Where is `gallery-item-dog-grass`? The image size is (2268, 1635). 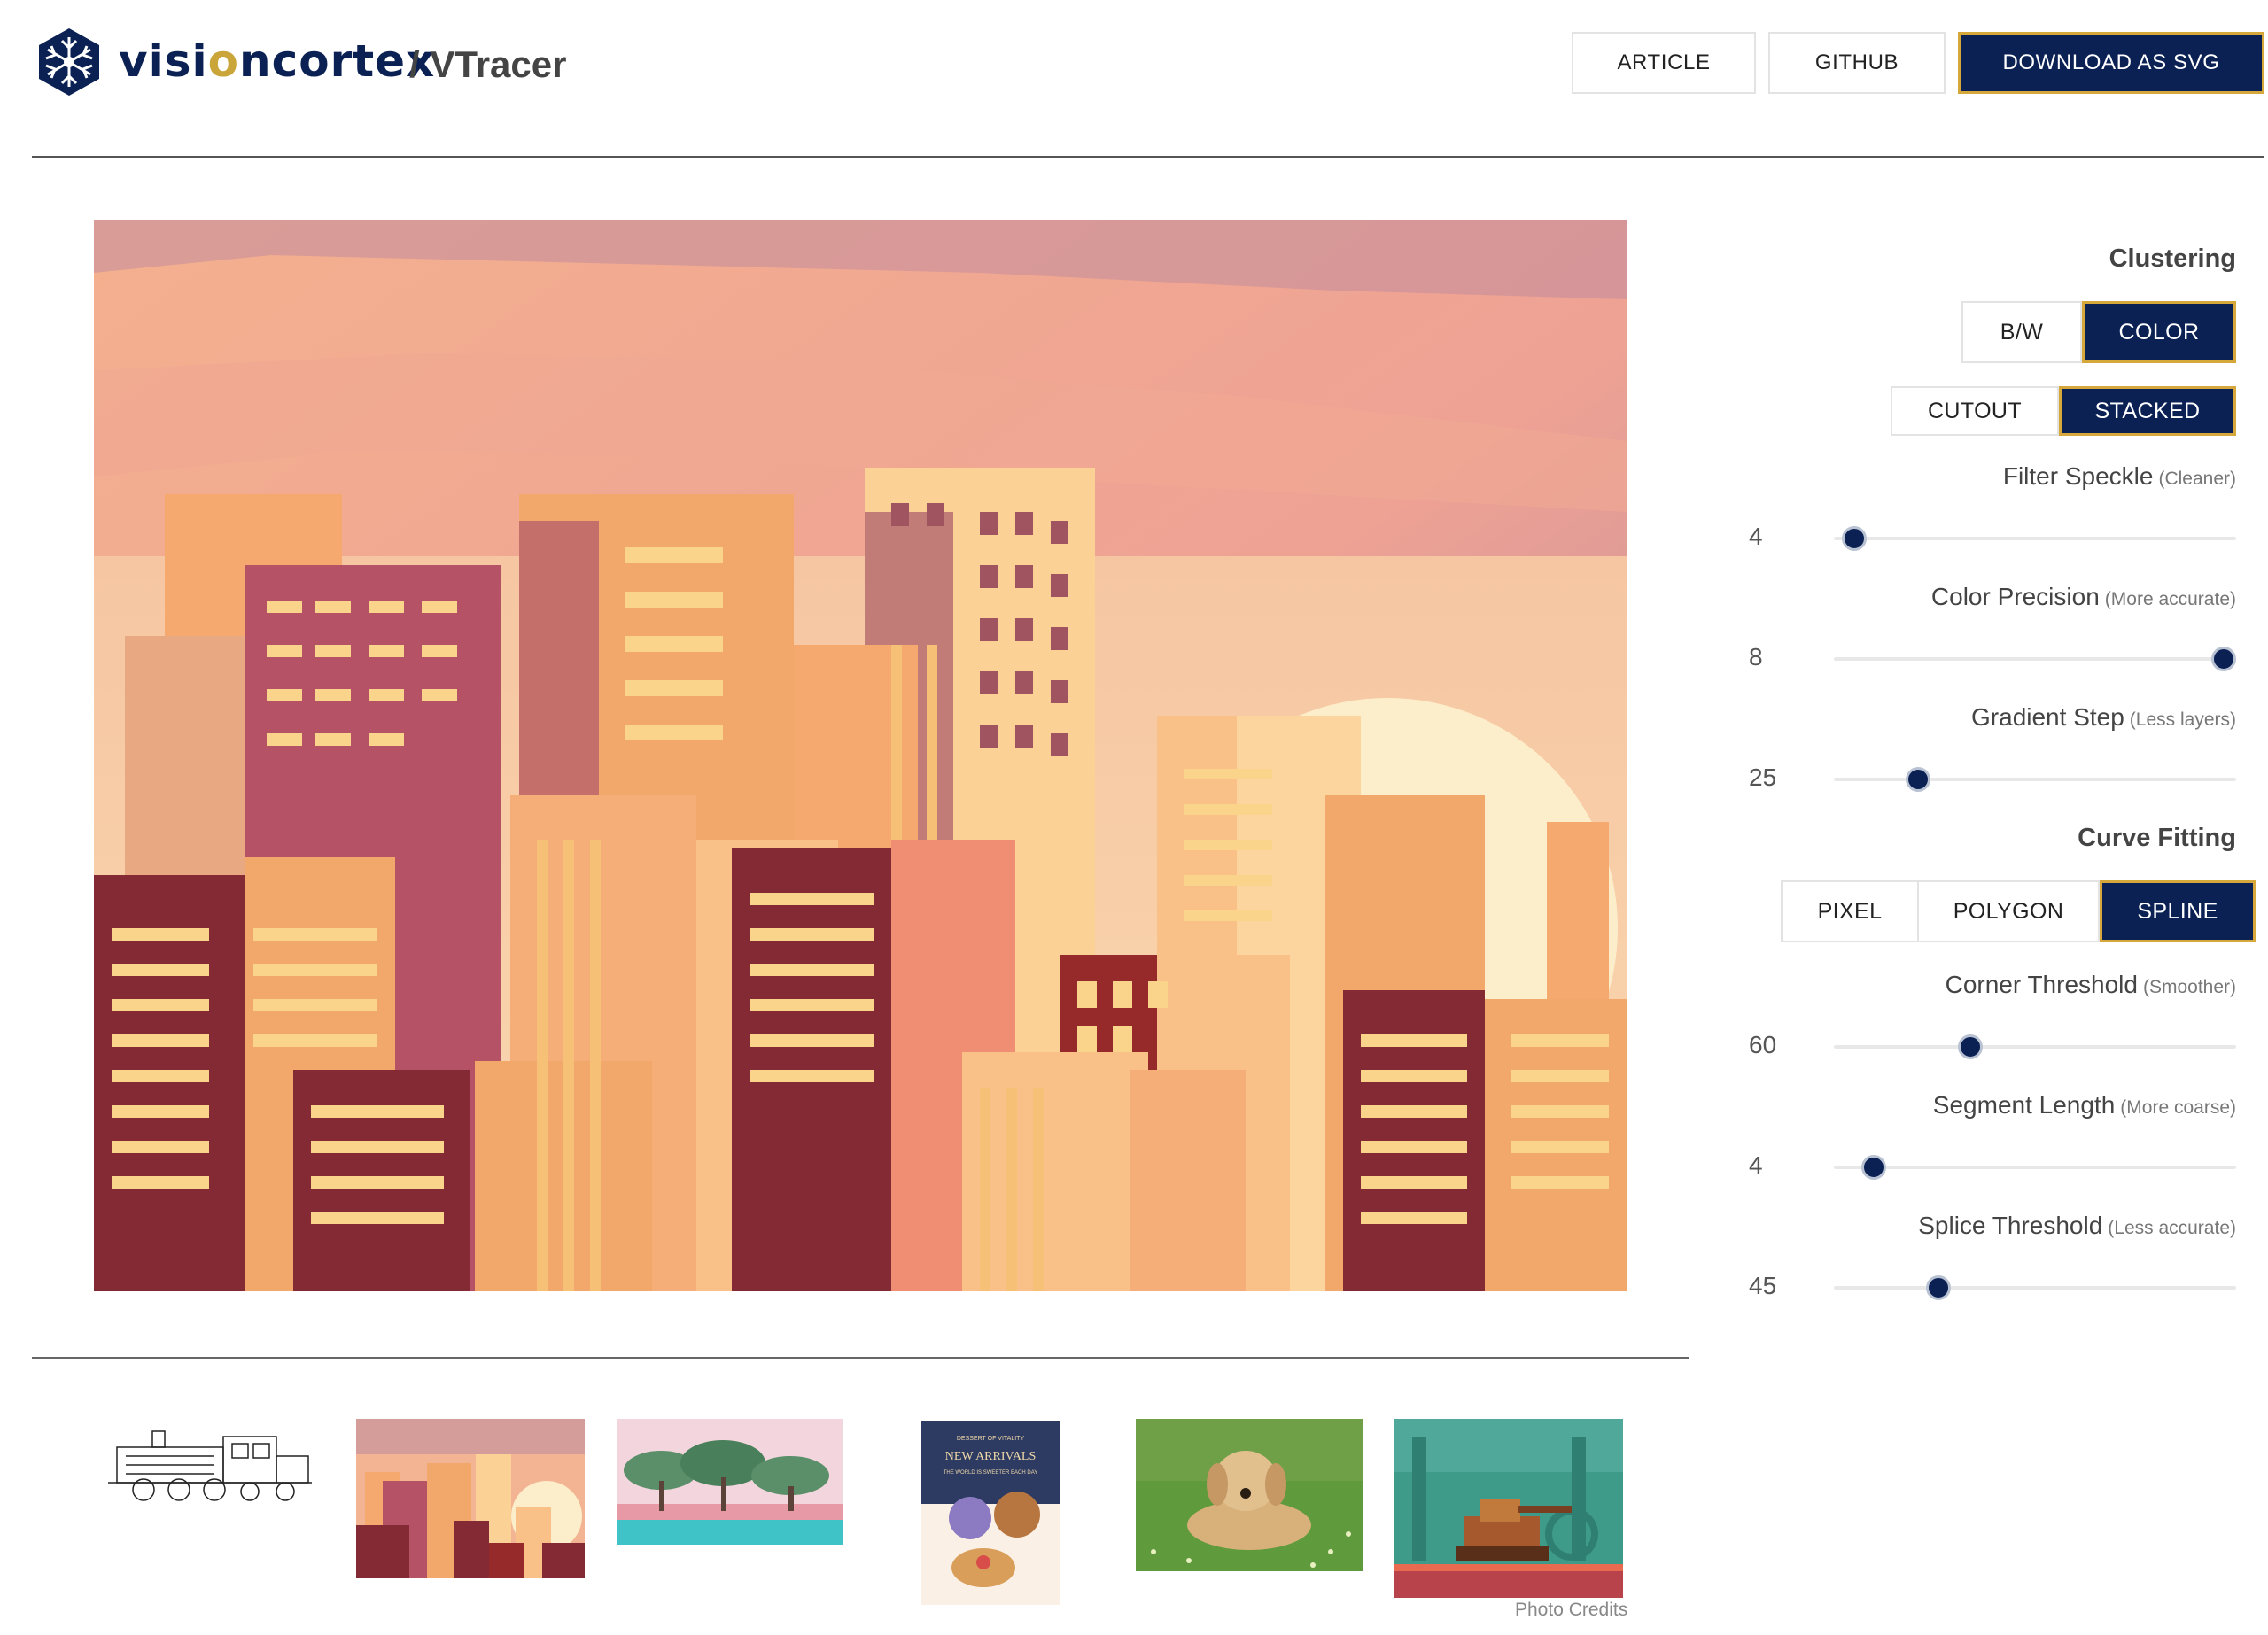 gallery-item-dog-grass is located at coordinates (1249, 1495).